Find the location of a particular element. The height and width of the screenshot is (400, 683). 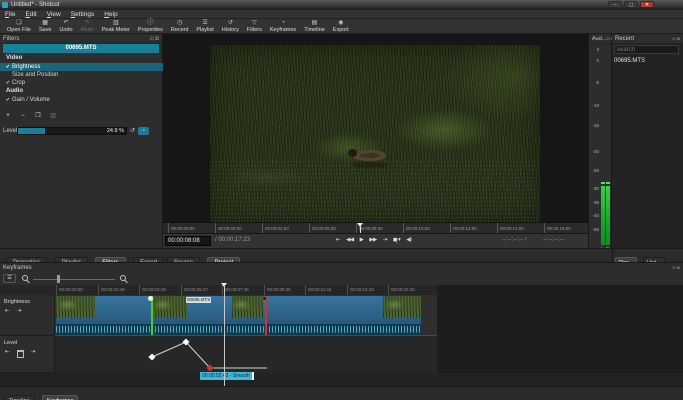

keyframes-menu-button: ☰ is located at coordinates (9, 278).